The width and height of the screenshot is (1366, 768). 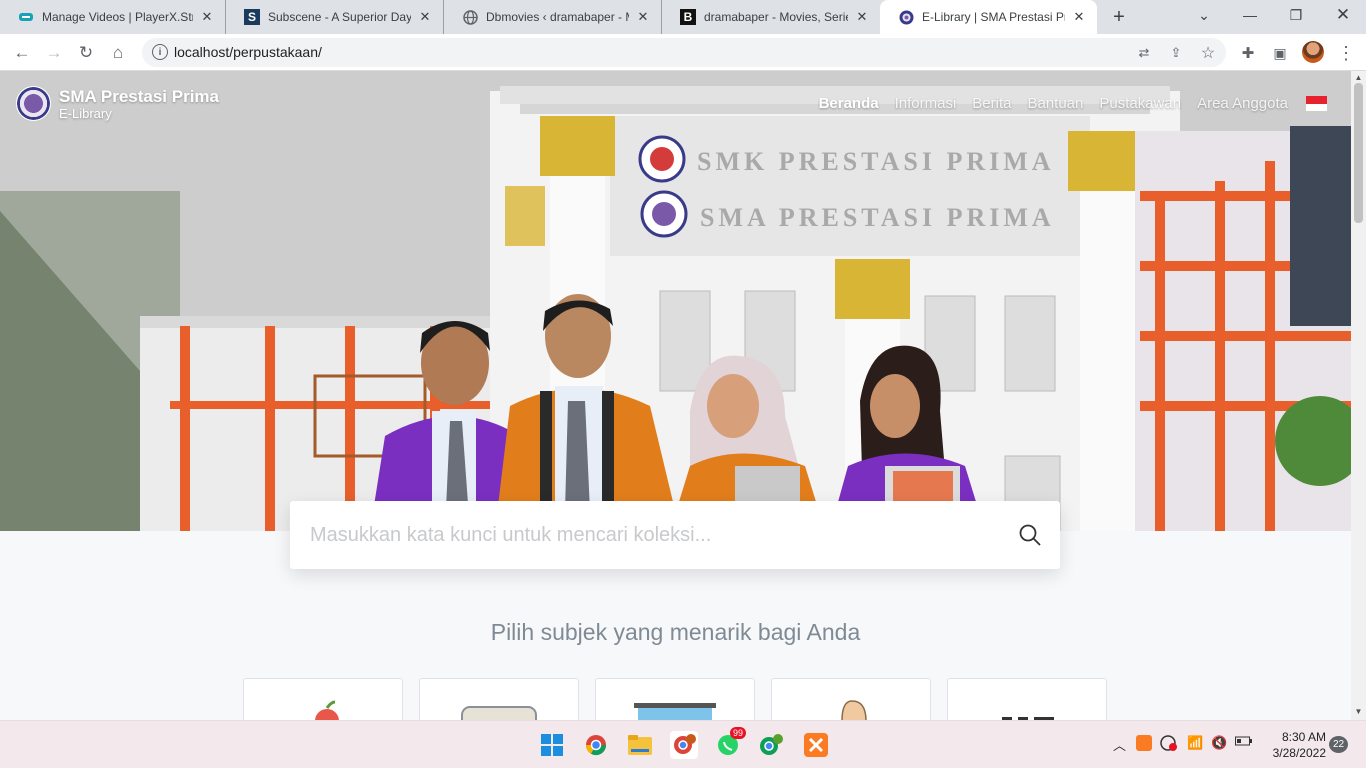 I want to click on feather-quill-icon, so click(x=854, y=710).